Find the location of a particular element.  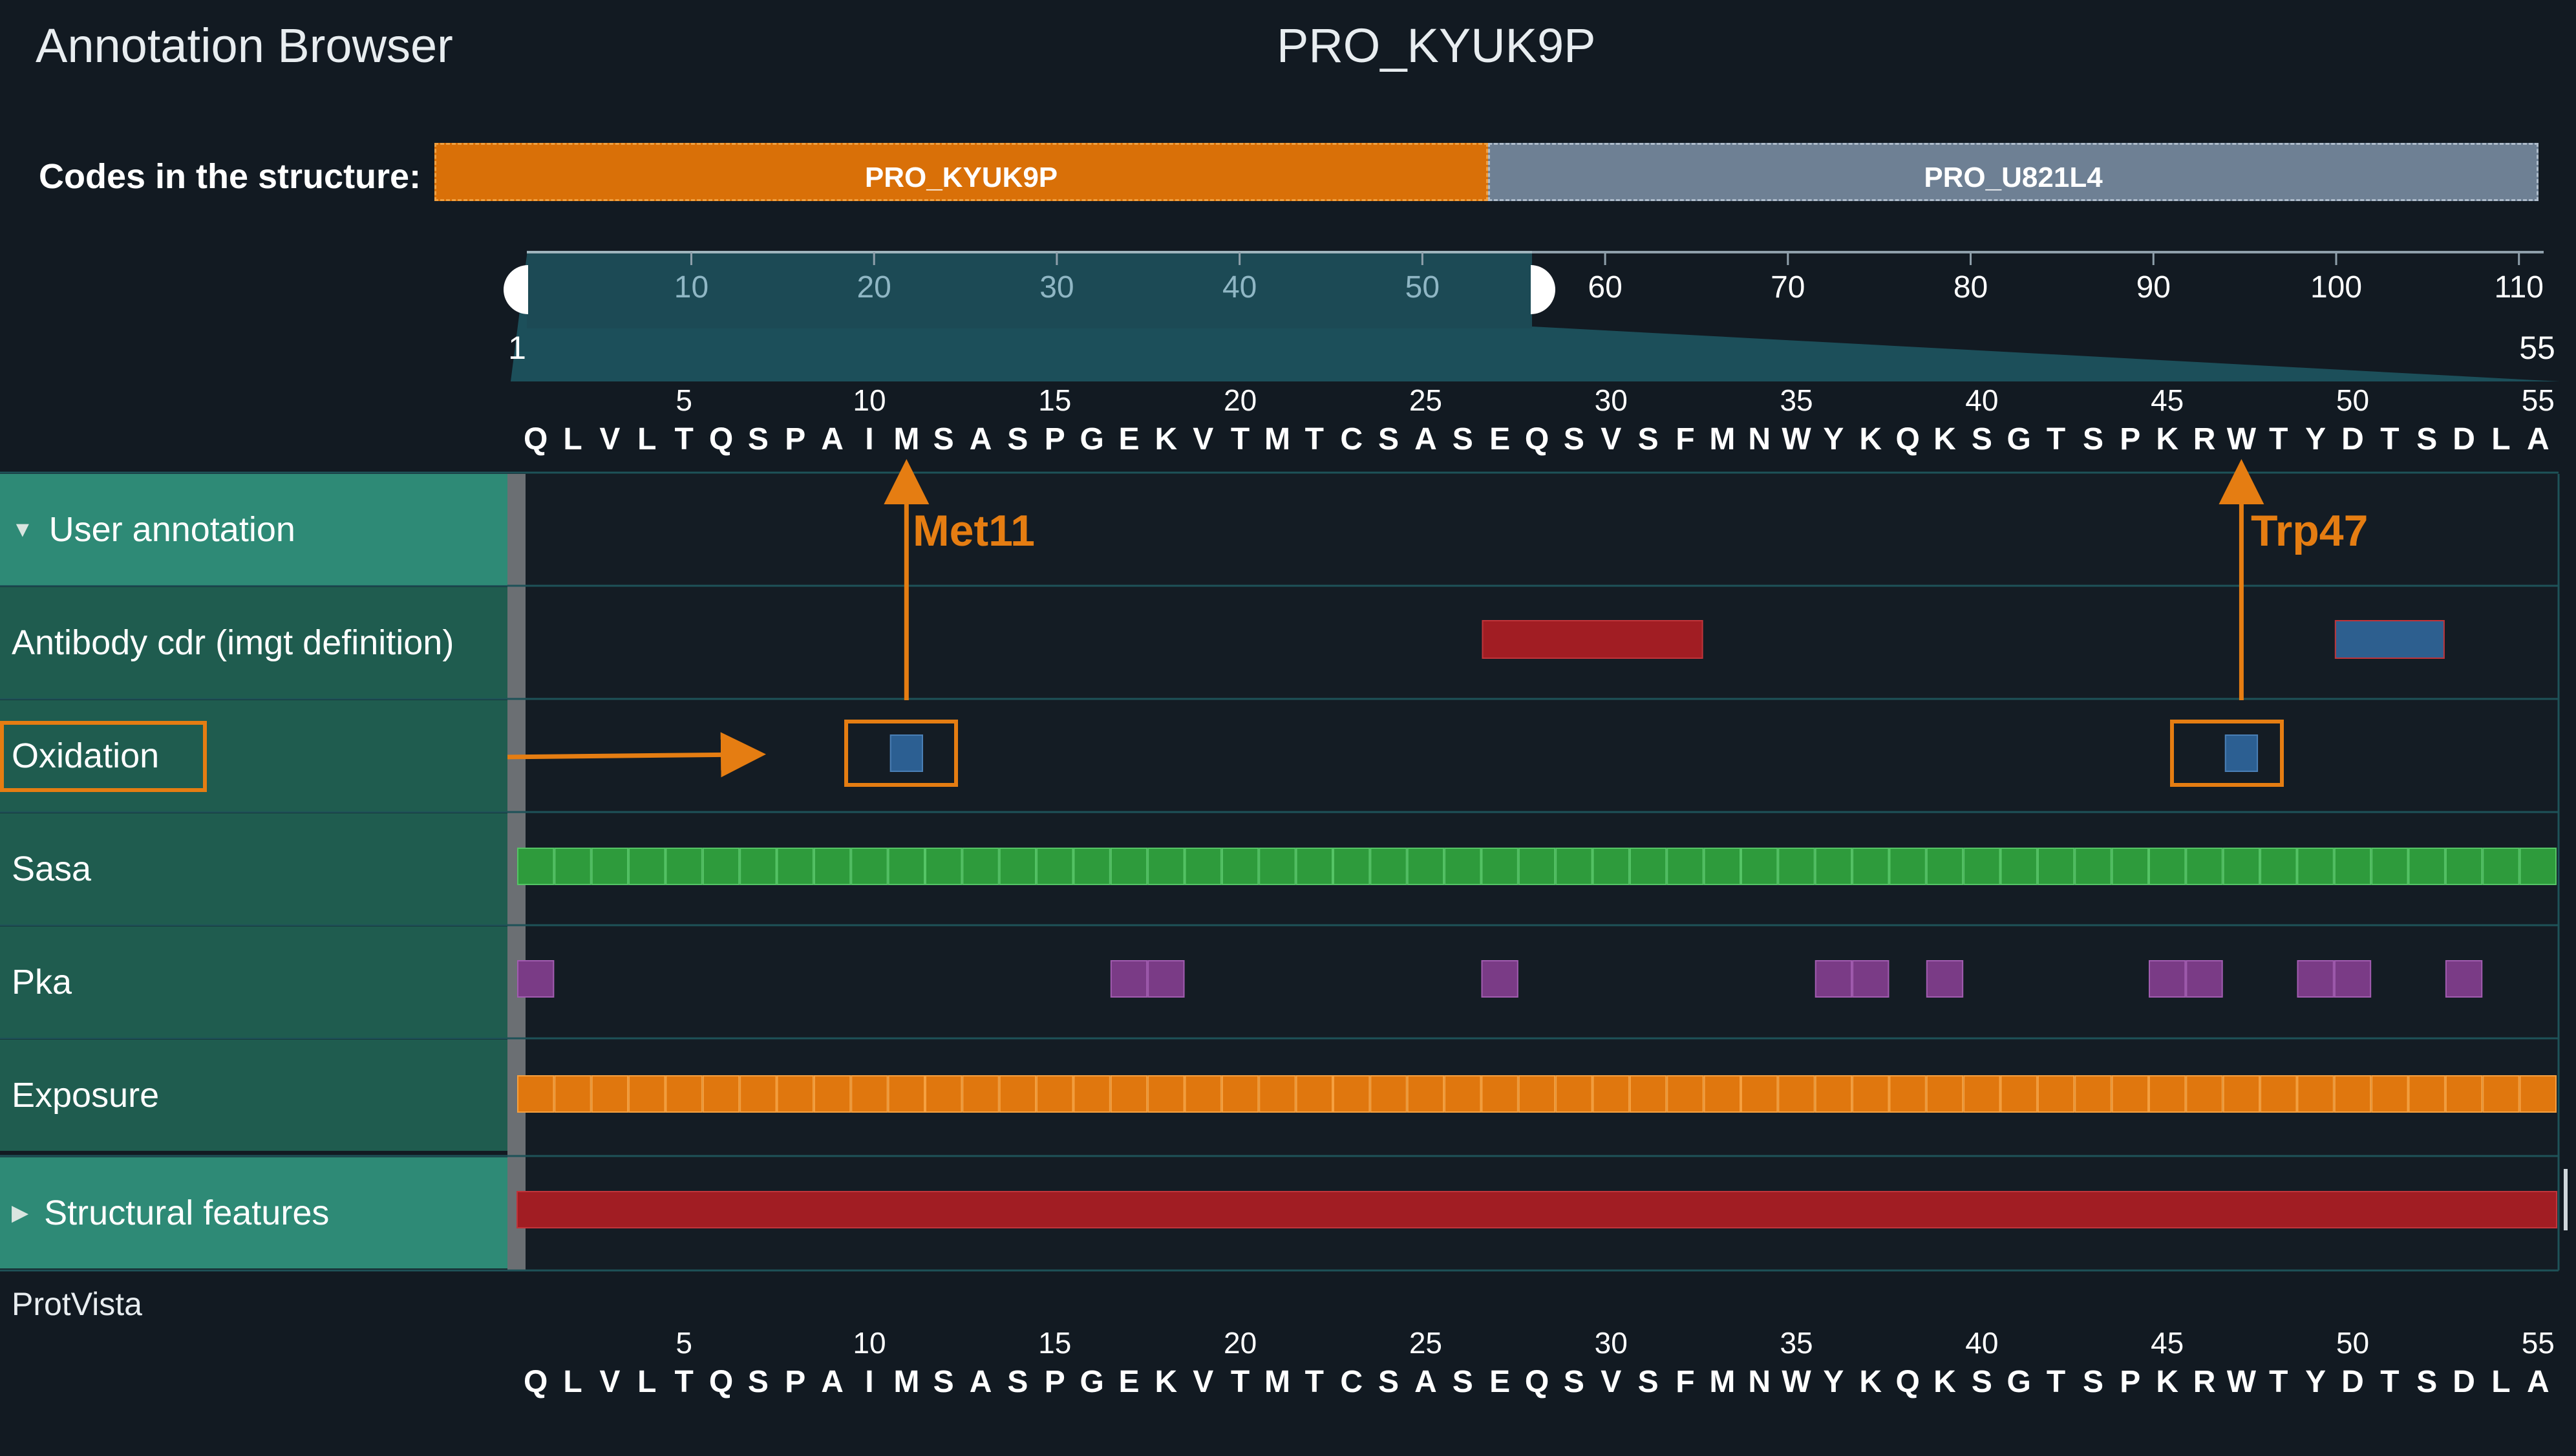

seq-bottom-residue: Y is located at coordinates (1833, 1382).